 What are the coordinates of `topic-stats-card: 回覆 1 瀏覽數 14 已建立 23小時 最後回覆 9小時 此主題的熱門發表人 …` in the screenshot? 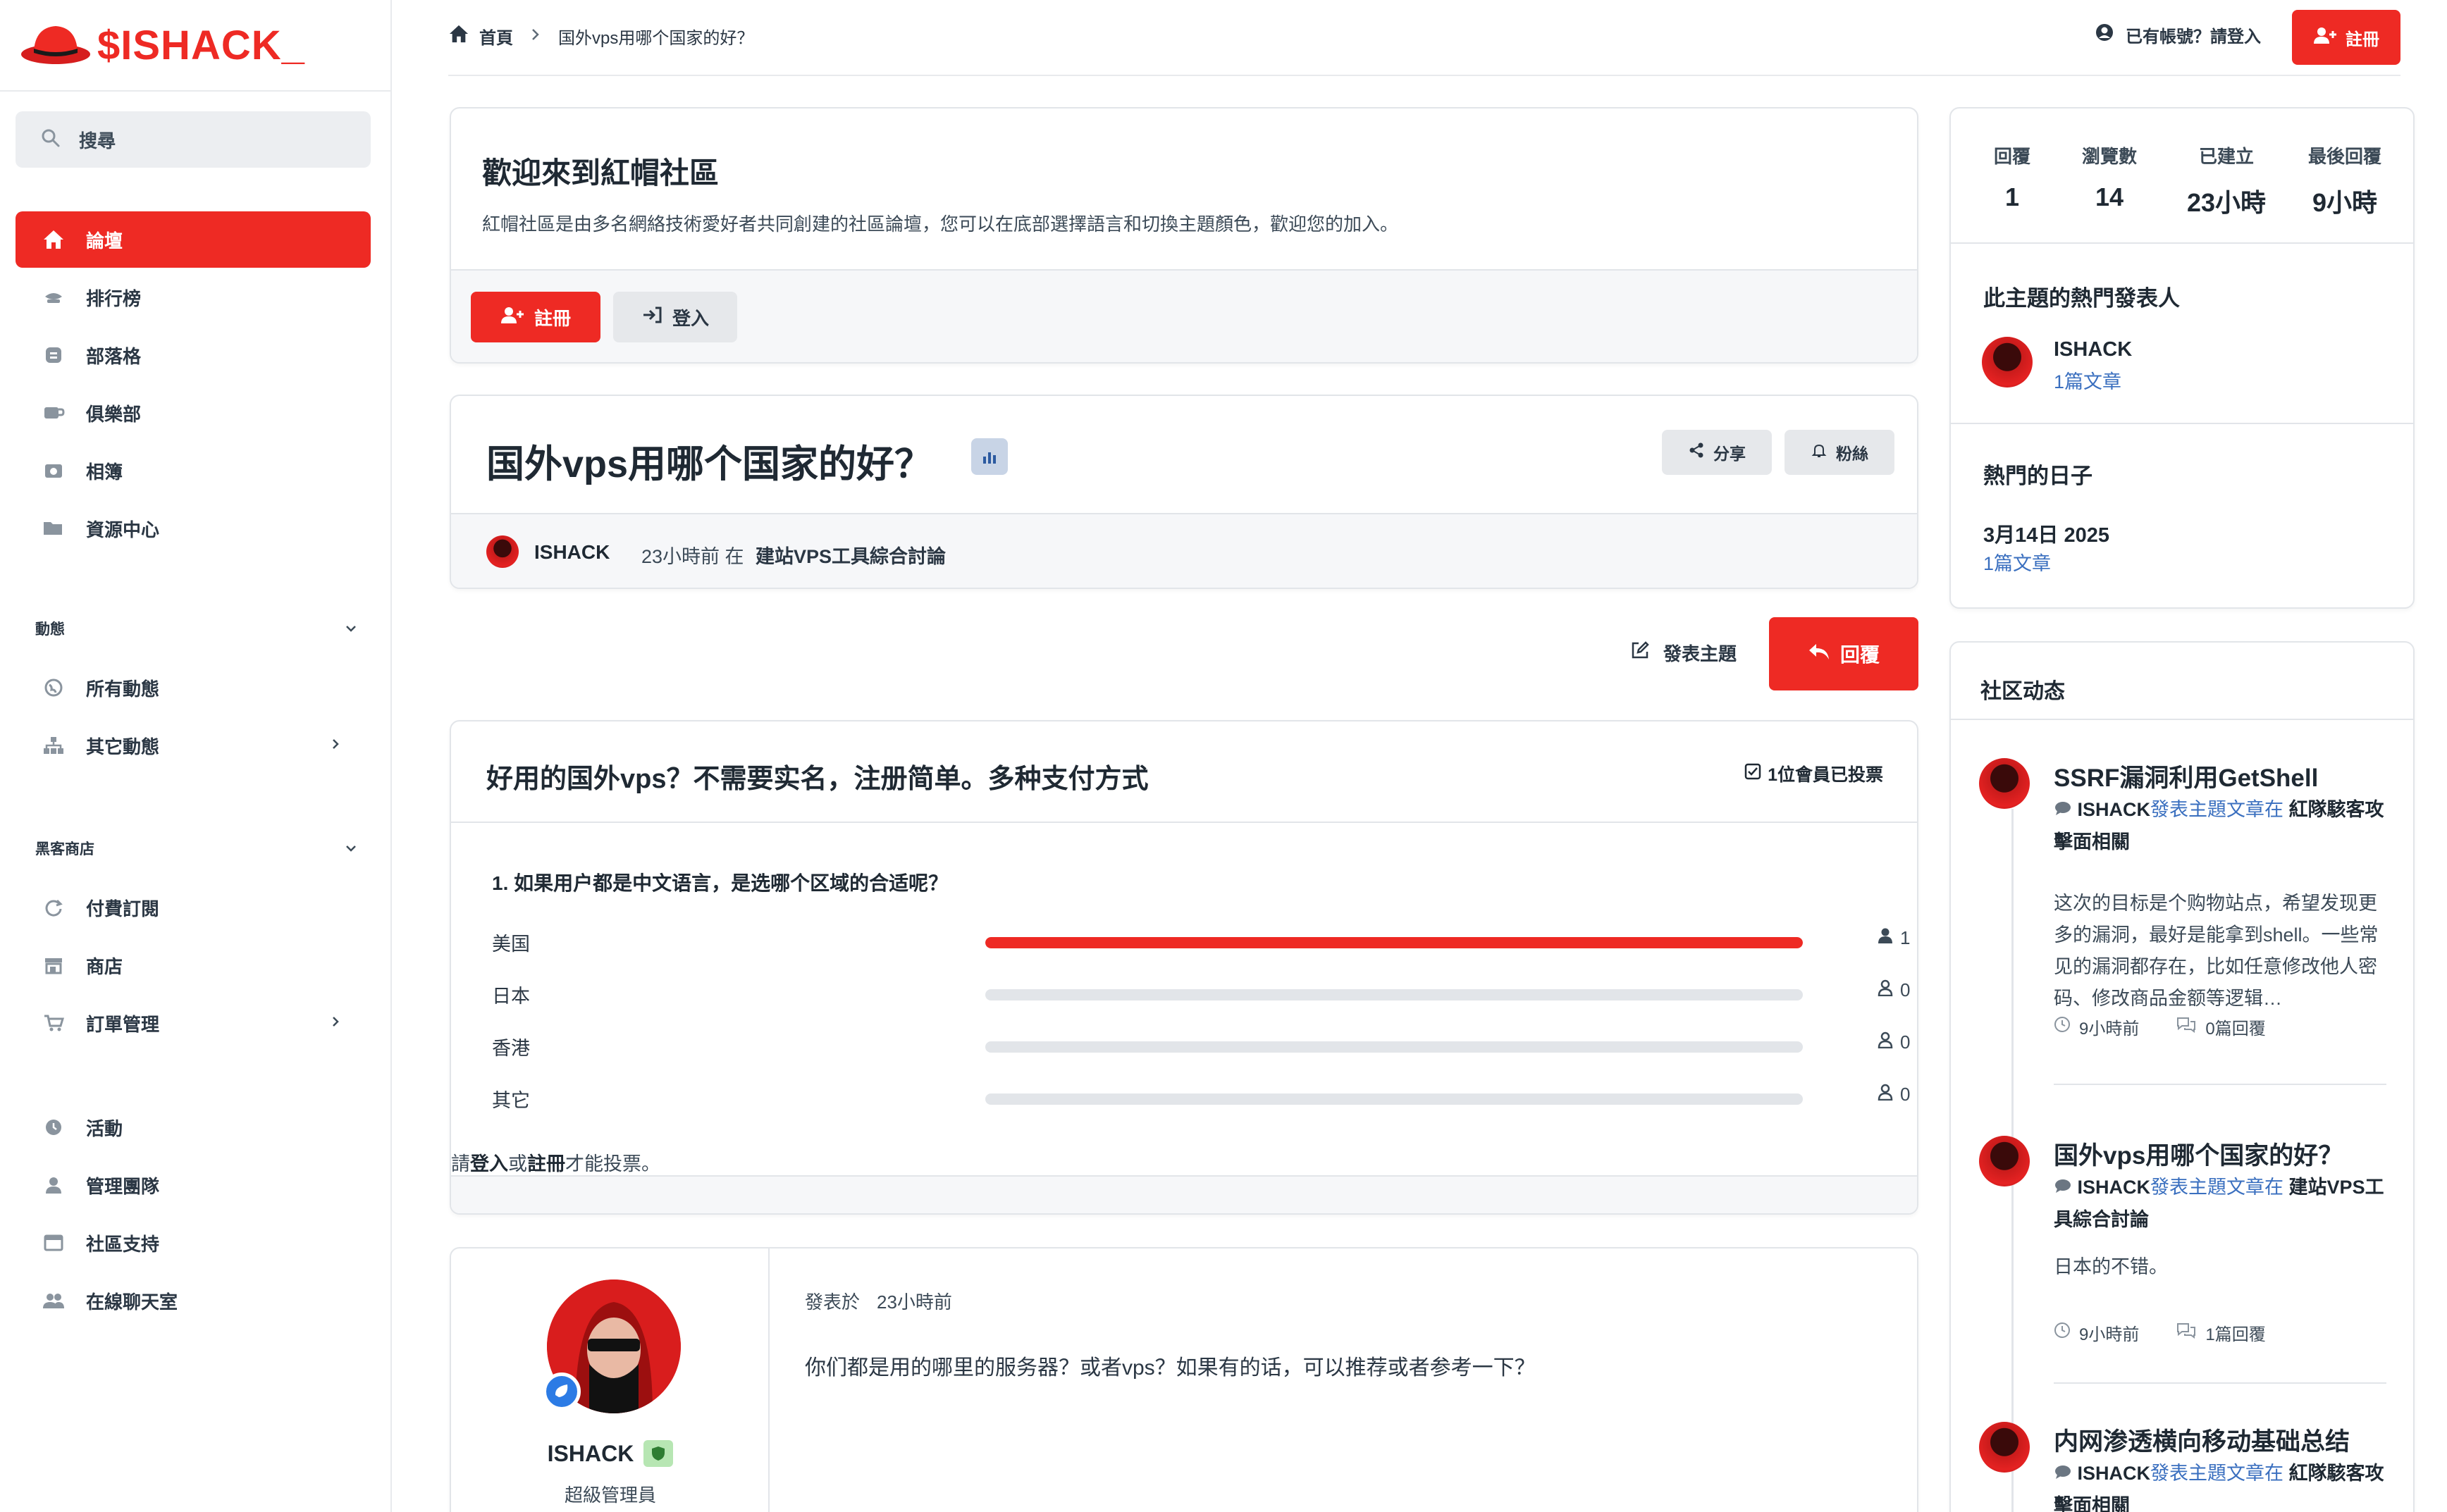 It's located at (2182, 358).